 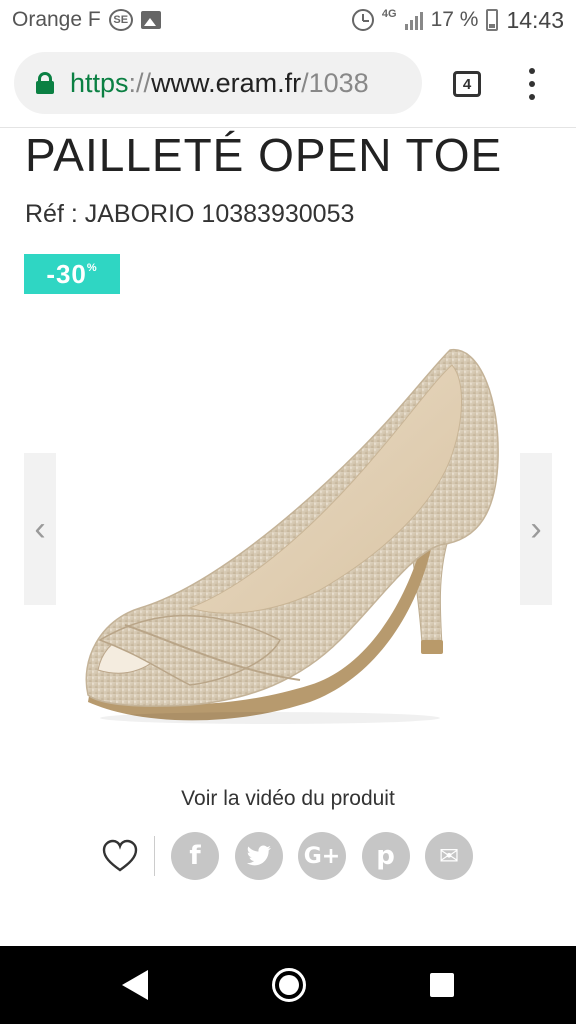 I want to click on pinterest-share-icon: p, so click(x=385, y=856).